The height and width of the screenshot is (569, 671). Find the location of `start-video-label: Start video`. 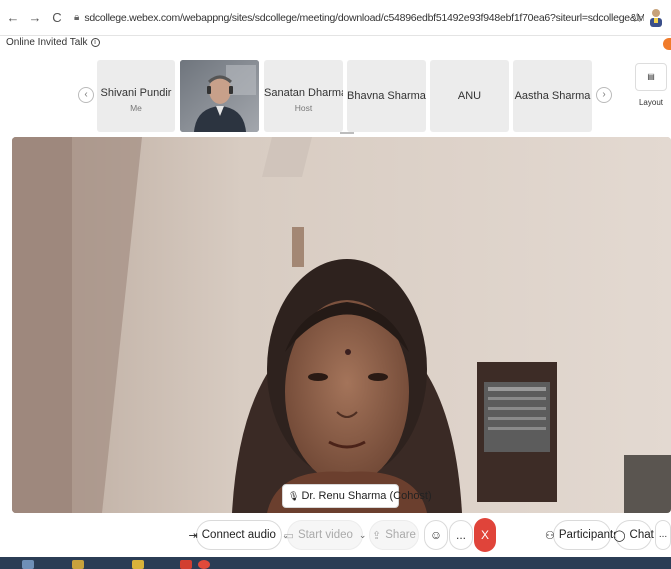

start-video-label: Start video is located at coordinates (325, 535).